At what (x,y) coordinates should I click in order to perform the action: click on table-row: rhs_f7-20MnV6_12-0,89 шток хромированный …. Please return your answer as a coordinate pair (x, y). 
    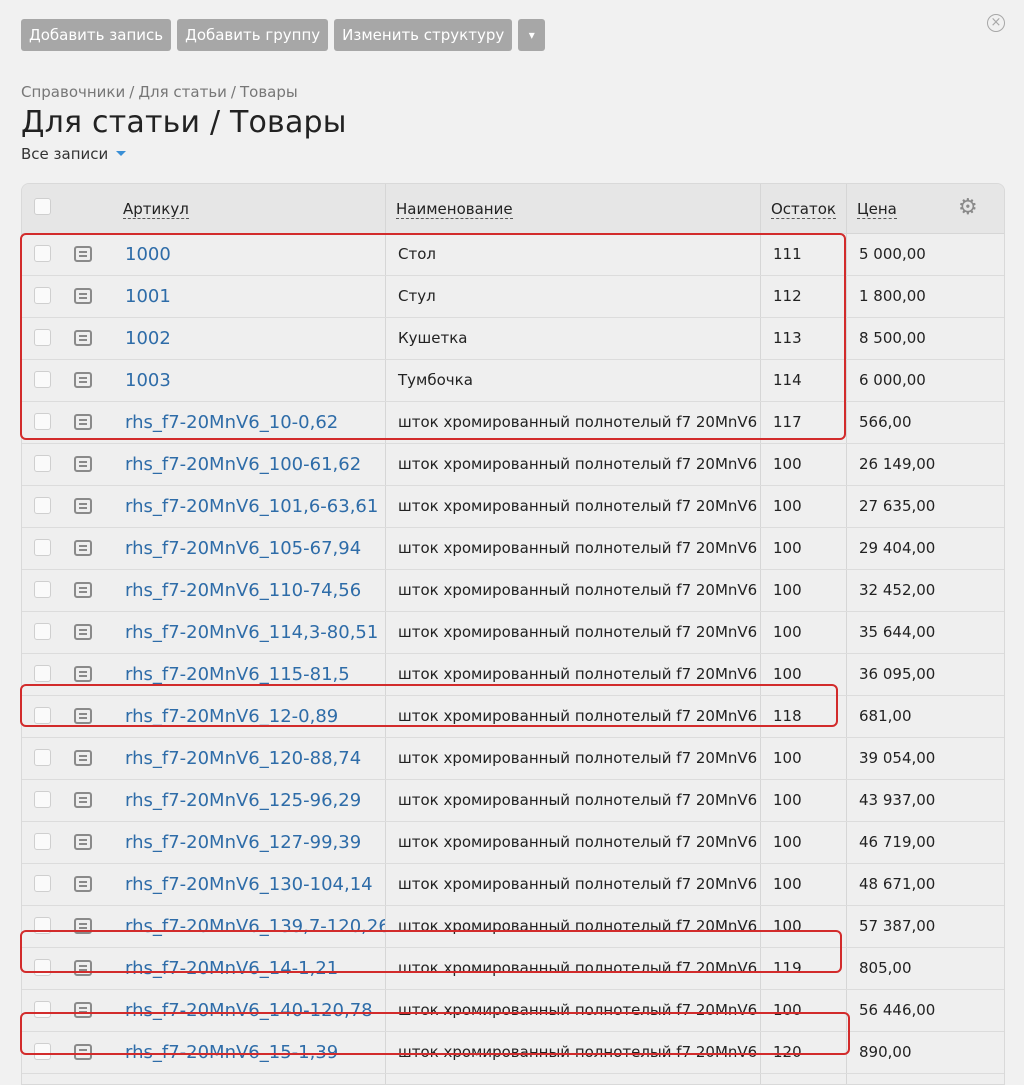
    Looking at the image, I should click on (513, 717).